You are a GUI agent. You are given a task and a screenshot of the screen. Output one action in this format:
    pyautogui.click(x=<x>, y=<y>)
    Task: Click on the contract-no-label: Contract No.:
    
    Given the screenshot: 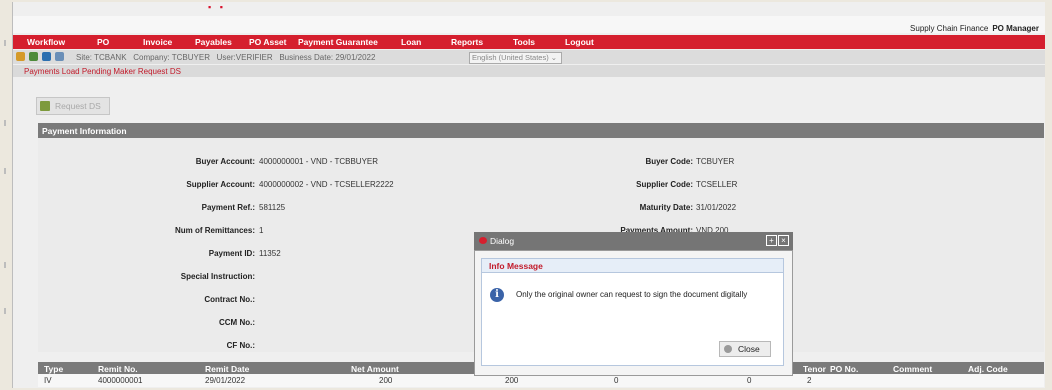 What is the action you would take?
    pyautogui.click(x=229, y=299)
    